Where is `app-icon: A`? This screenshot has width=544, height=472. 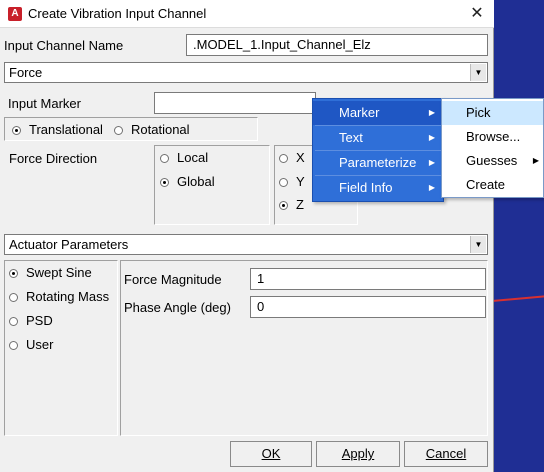
app-icon: A is located at coordinates (15, 14).